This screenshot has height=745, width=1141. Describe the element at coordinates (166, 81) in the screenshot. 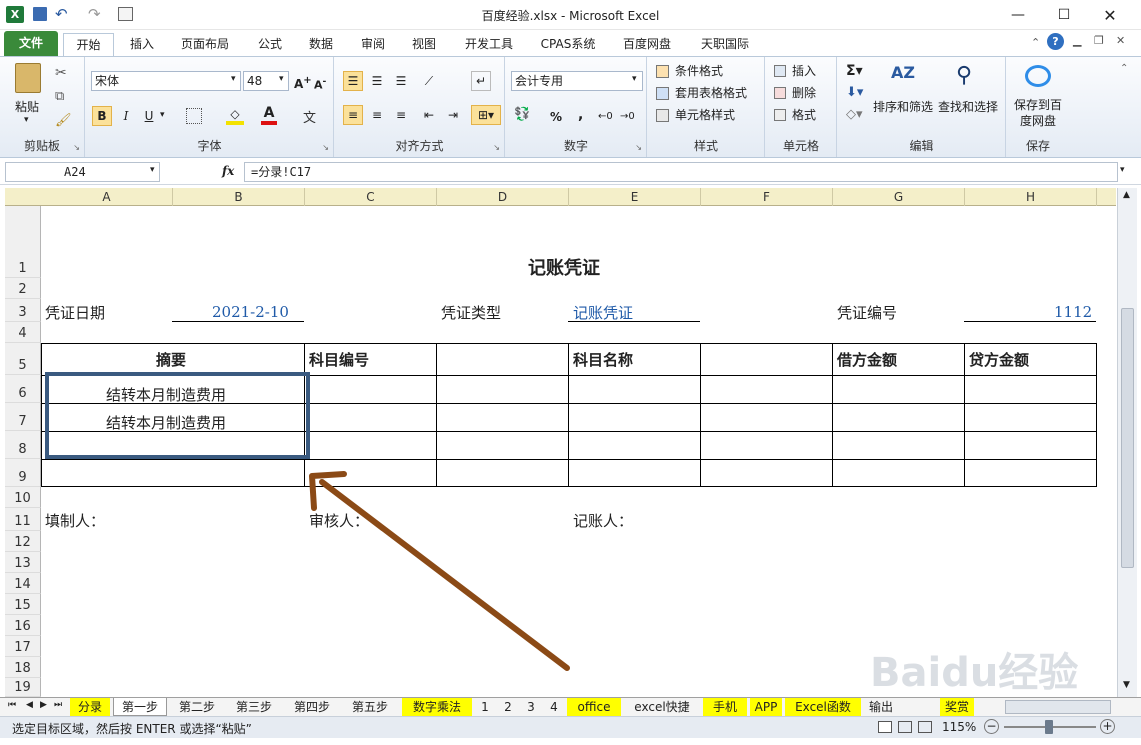

I see `font-name-select: 宋体` at that location.